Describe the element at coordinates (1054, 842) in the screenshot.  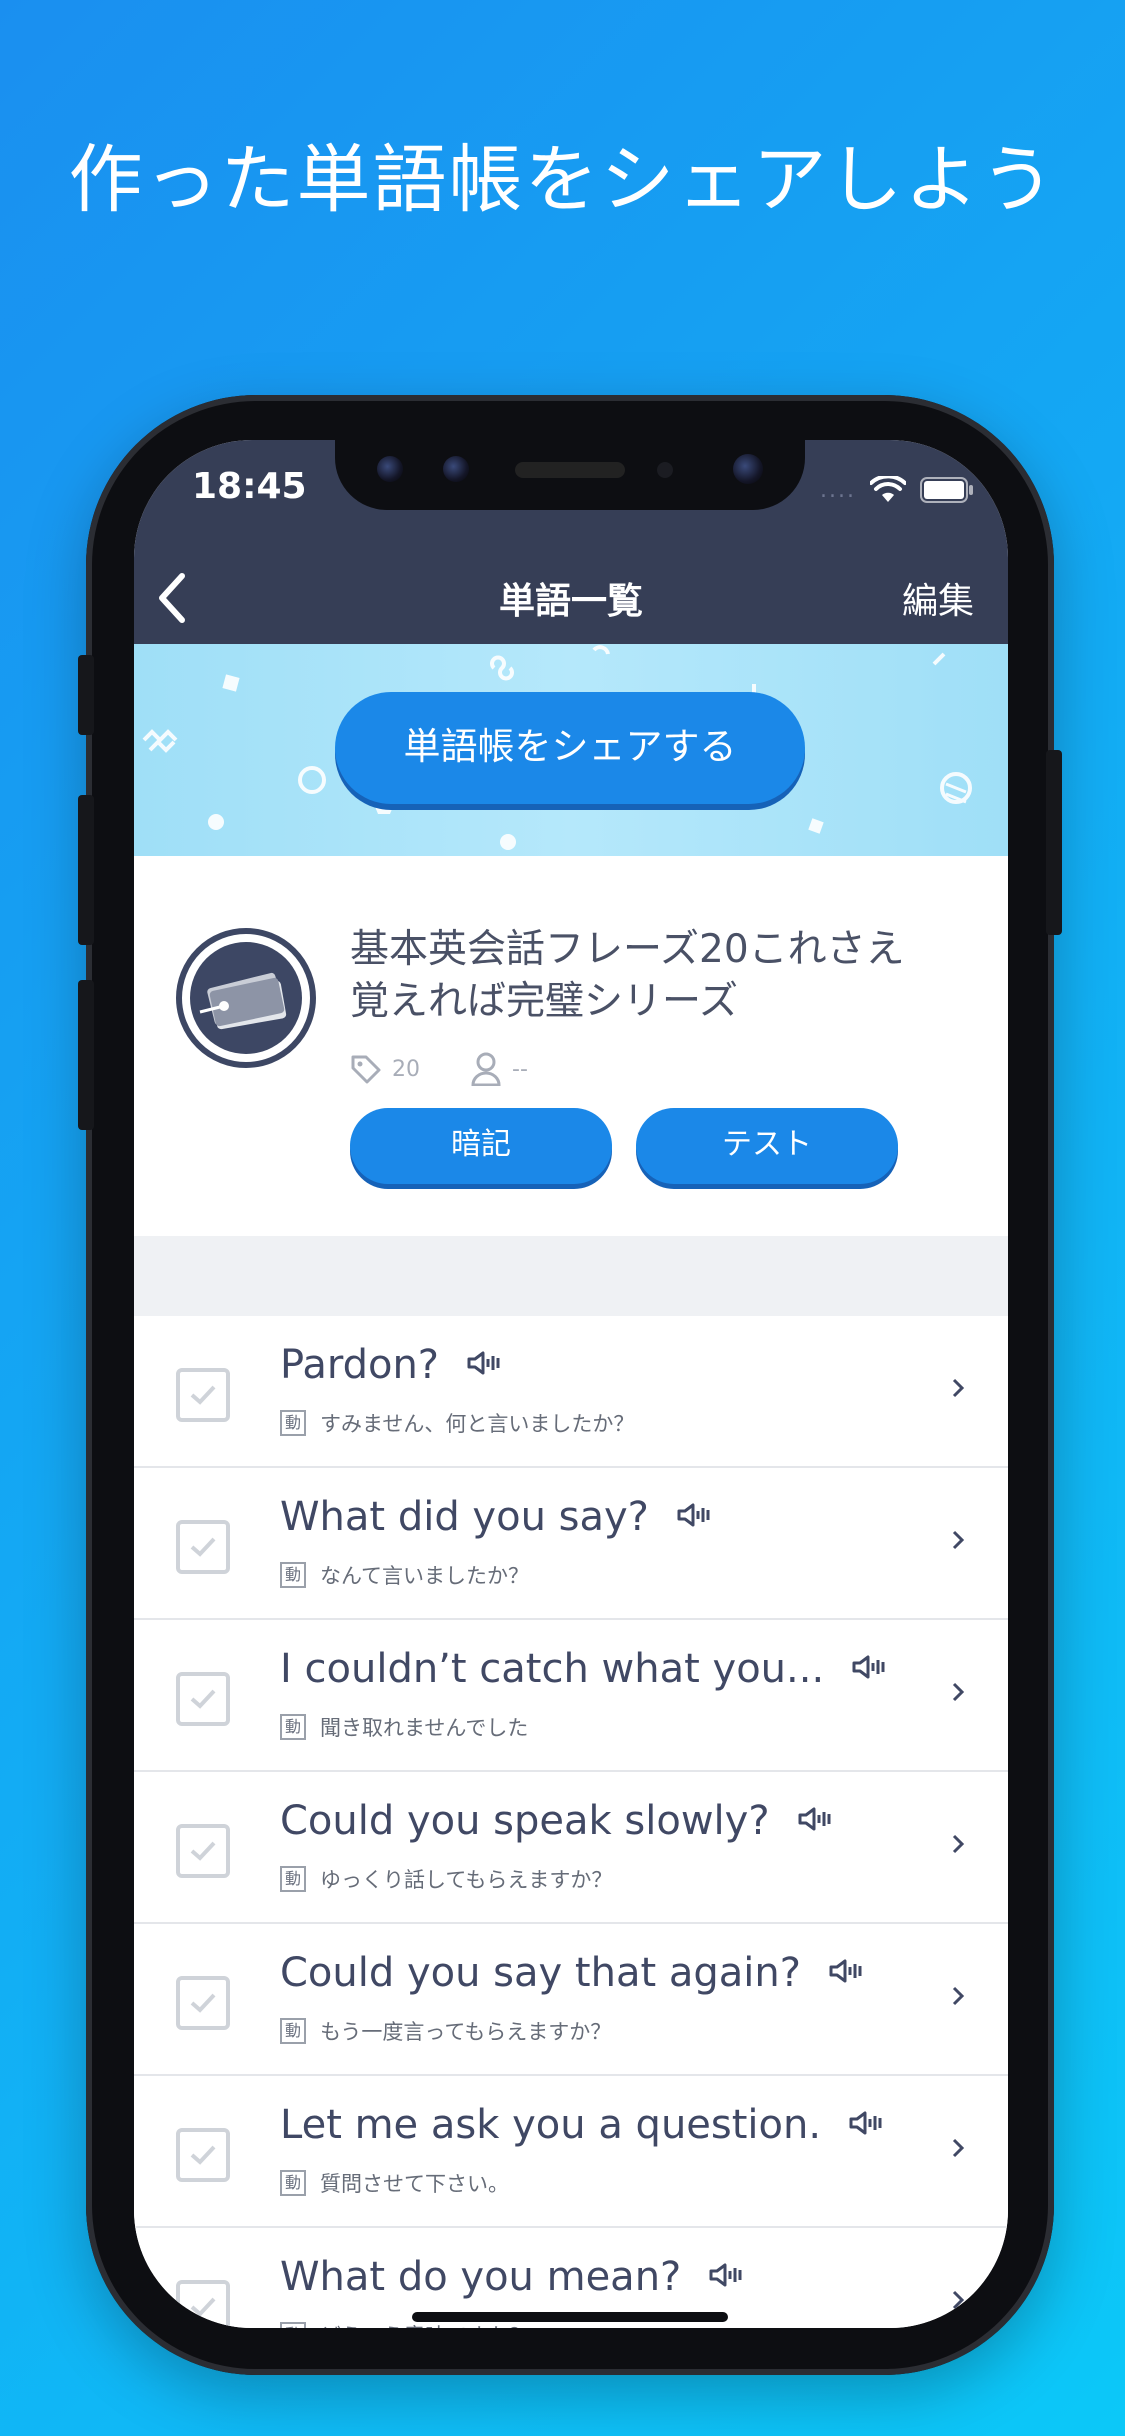
I see `power-button` at that location.